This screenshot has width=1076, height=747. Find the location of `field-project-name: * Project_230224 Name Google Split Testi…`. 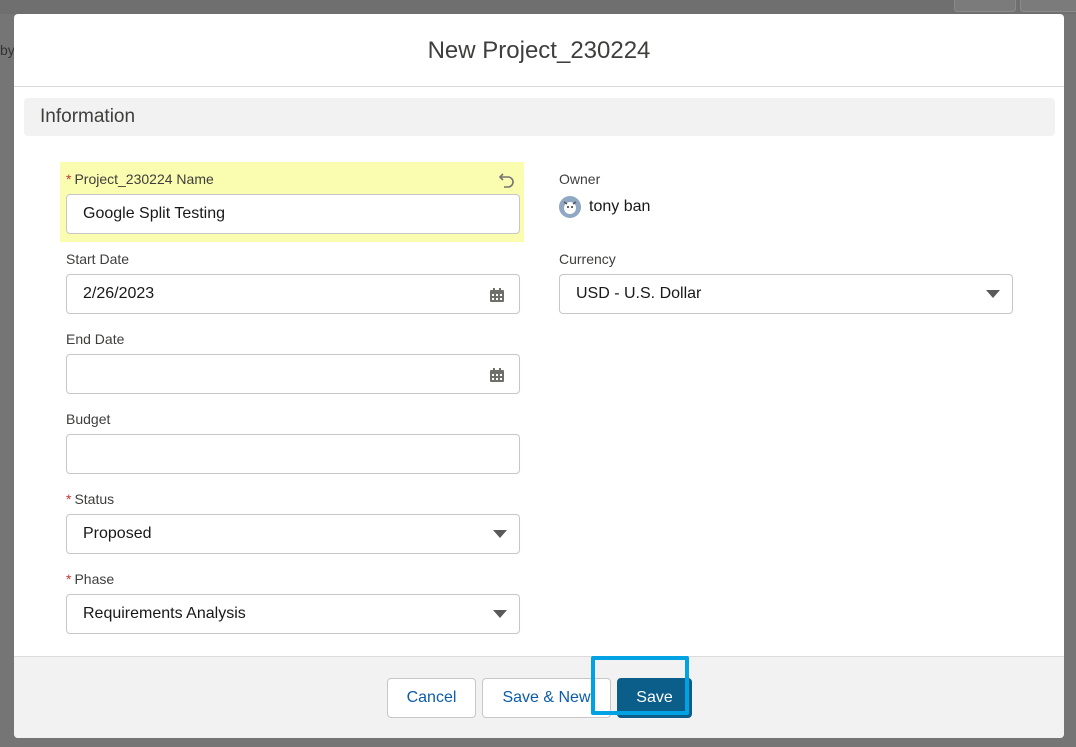

field-project-name: * Project_230224 Name Google Split Testi… is located at coordinates (293, 202).